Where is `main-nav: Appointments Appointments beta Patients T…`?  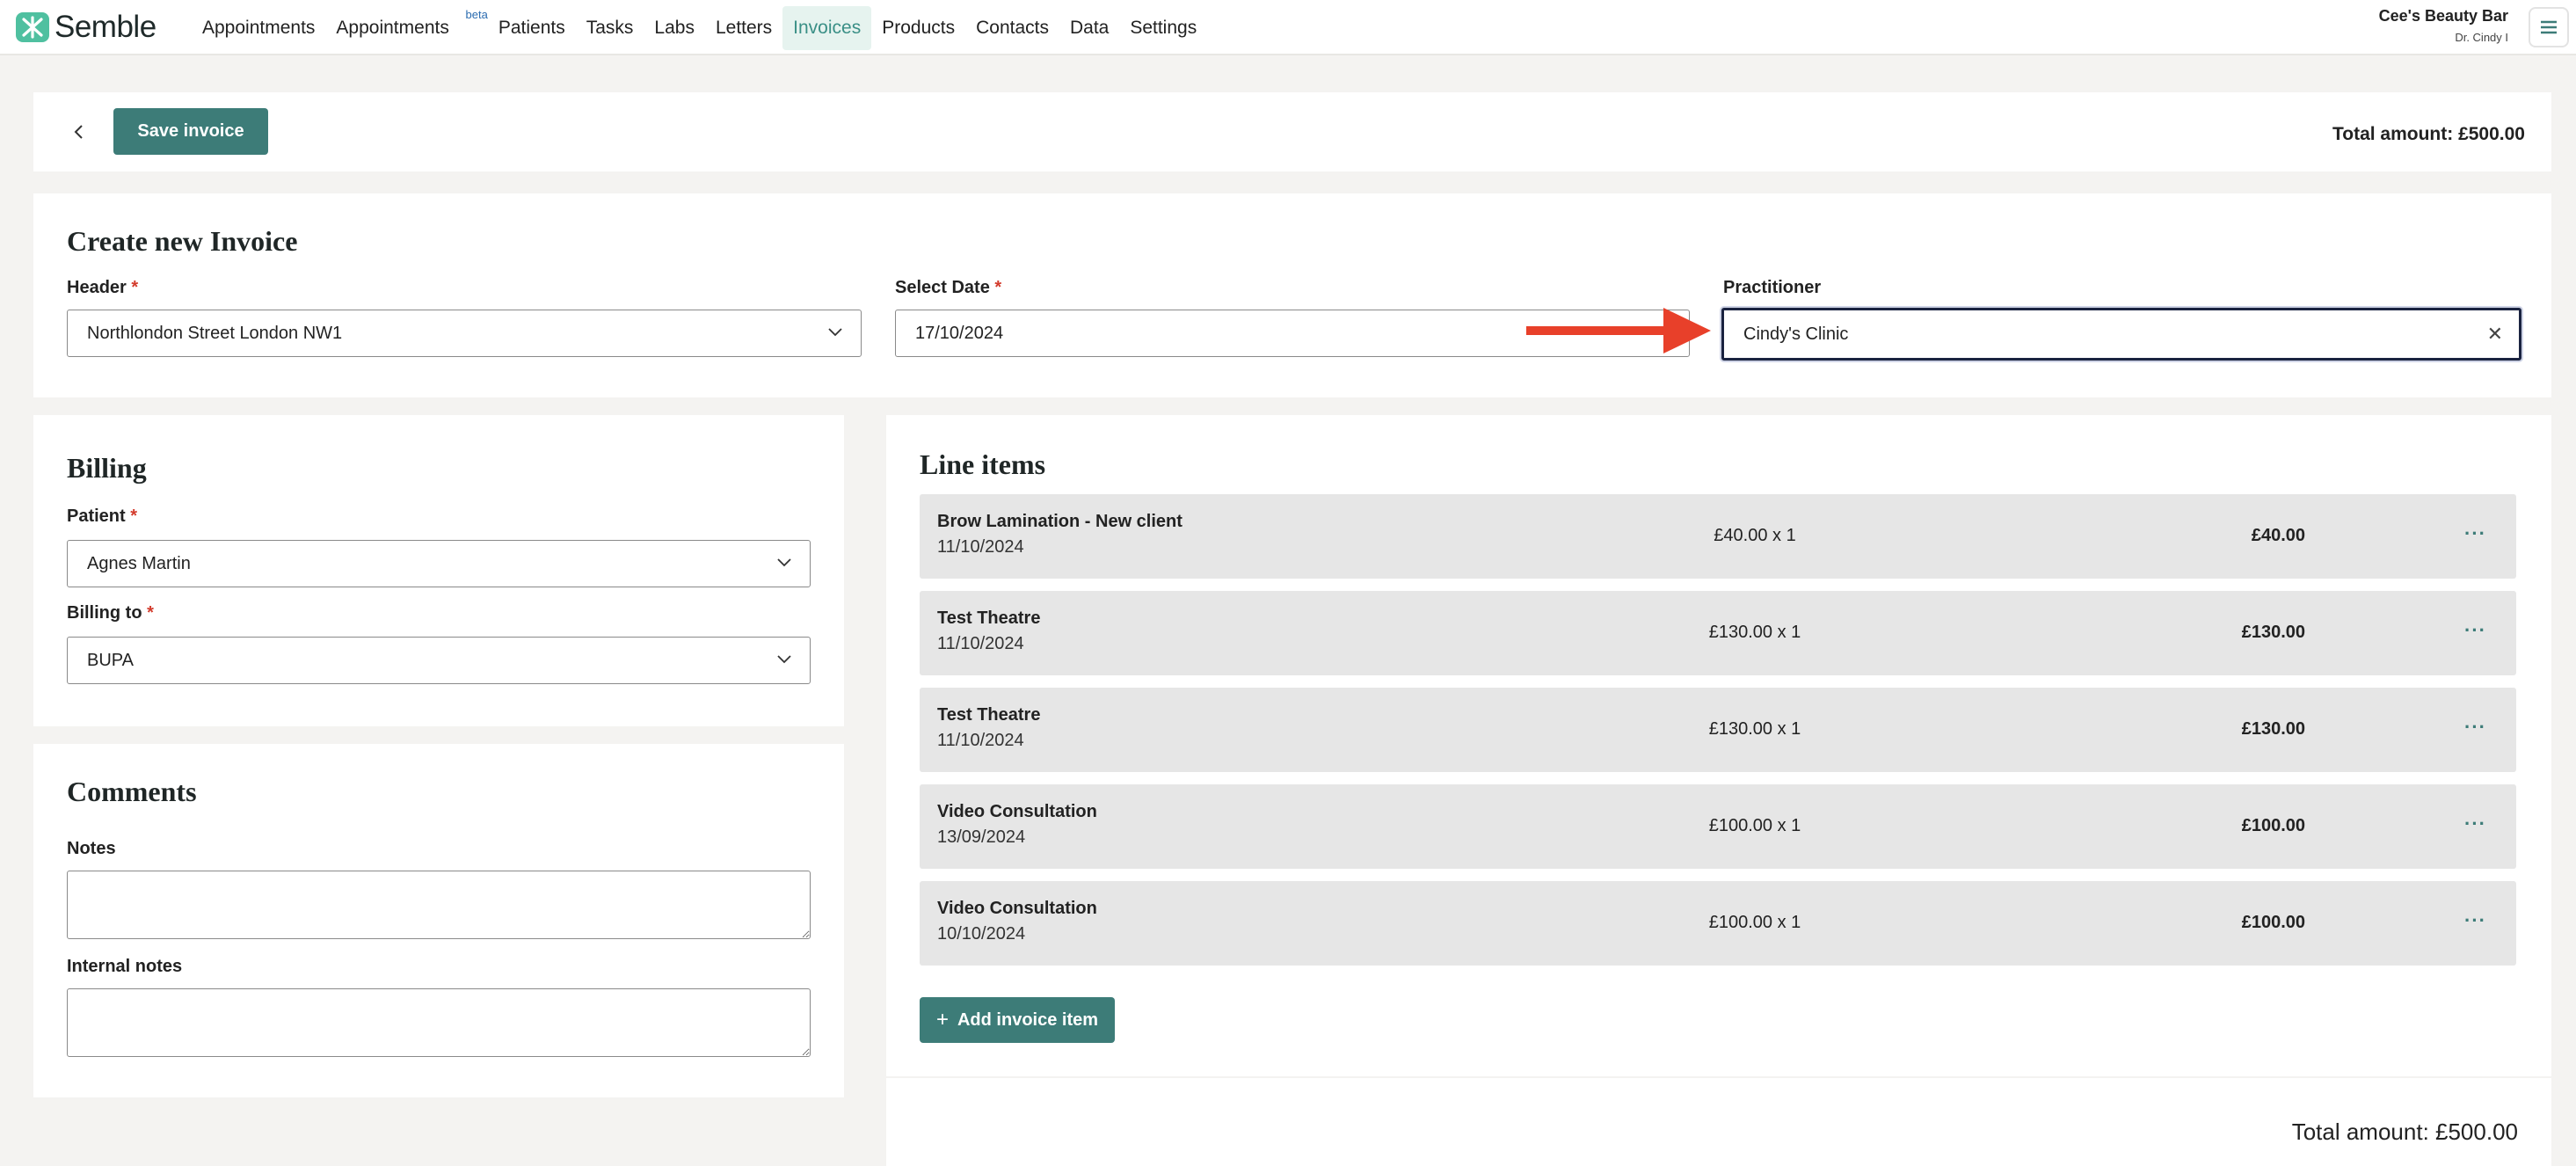
main-nav: Appointments Appointments beta Patients T… is located at coordinates (699, 27).